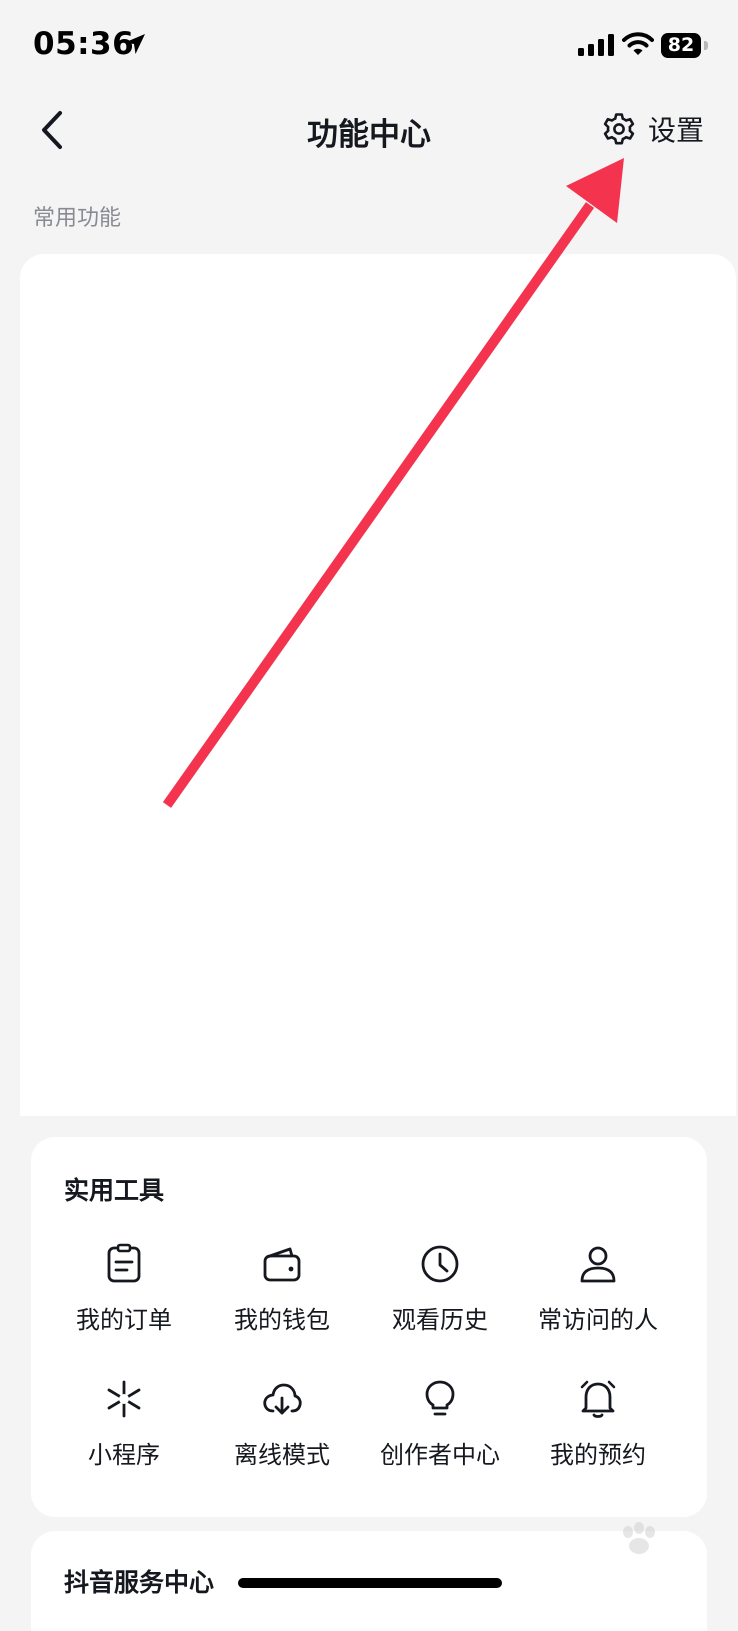 The width and height of the screenshot is (738, 1631). What do you see at coordinates (595, 190) in the screenshot?
I see `annotation-arrow-head` at bounding box center [595, 190].